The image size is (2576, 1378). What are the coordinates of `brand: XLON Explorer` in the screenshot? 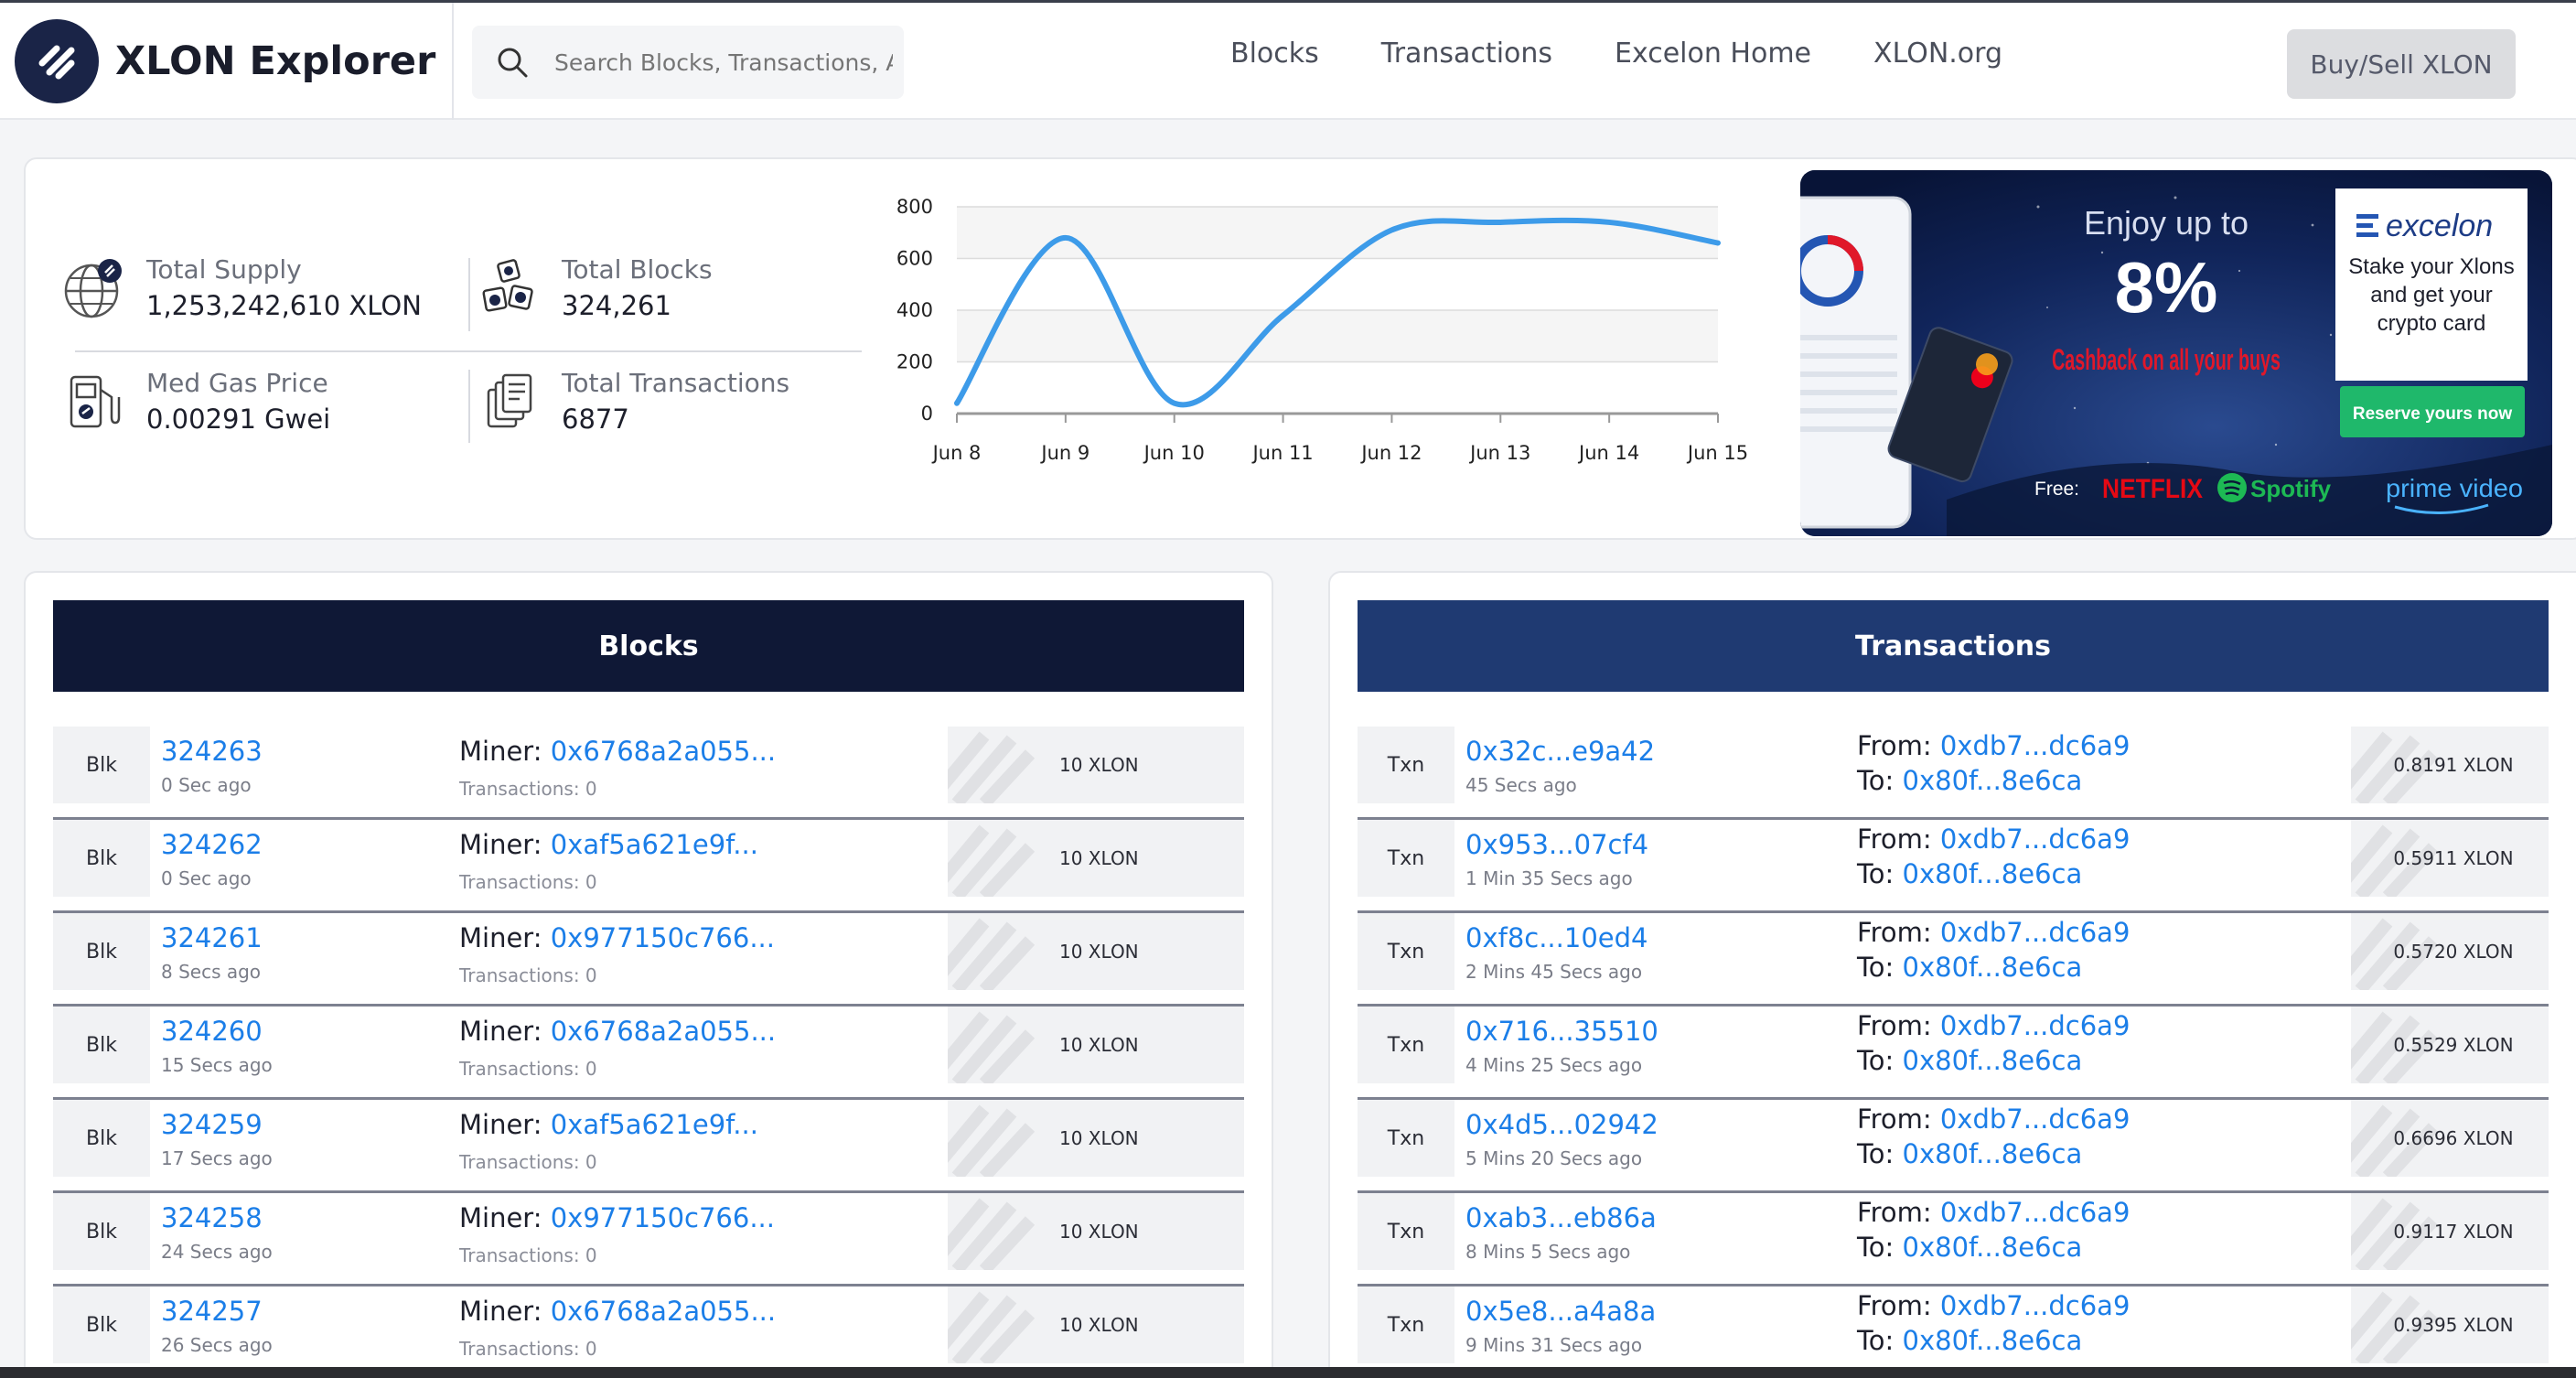 It's located at (225, 61).